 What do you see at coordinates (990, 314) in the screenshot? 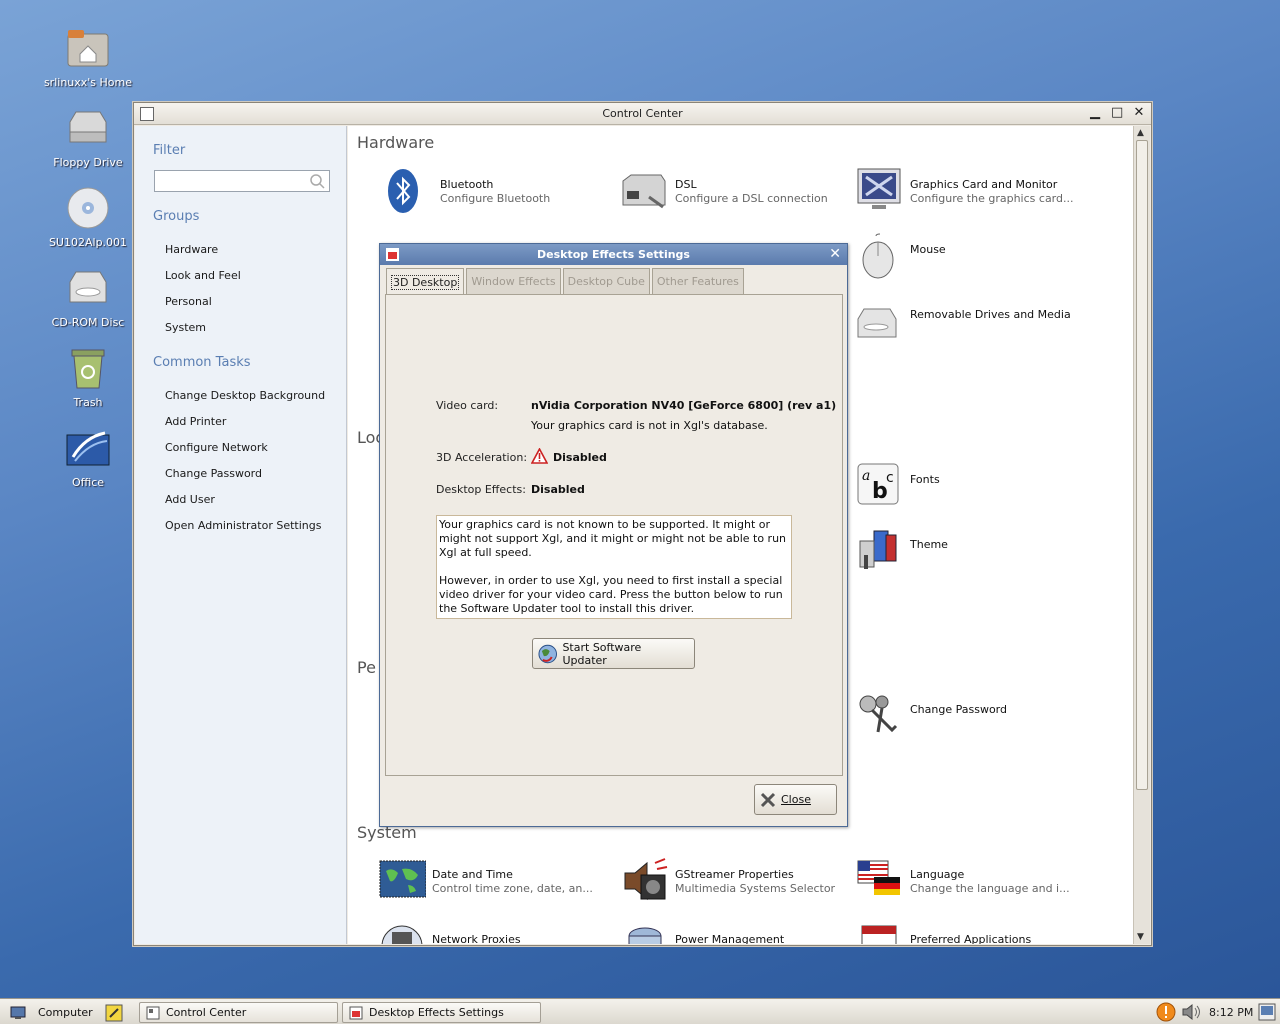
I see `item-name: Removable Drives and Media` at bounding box center [990, 314].